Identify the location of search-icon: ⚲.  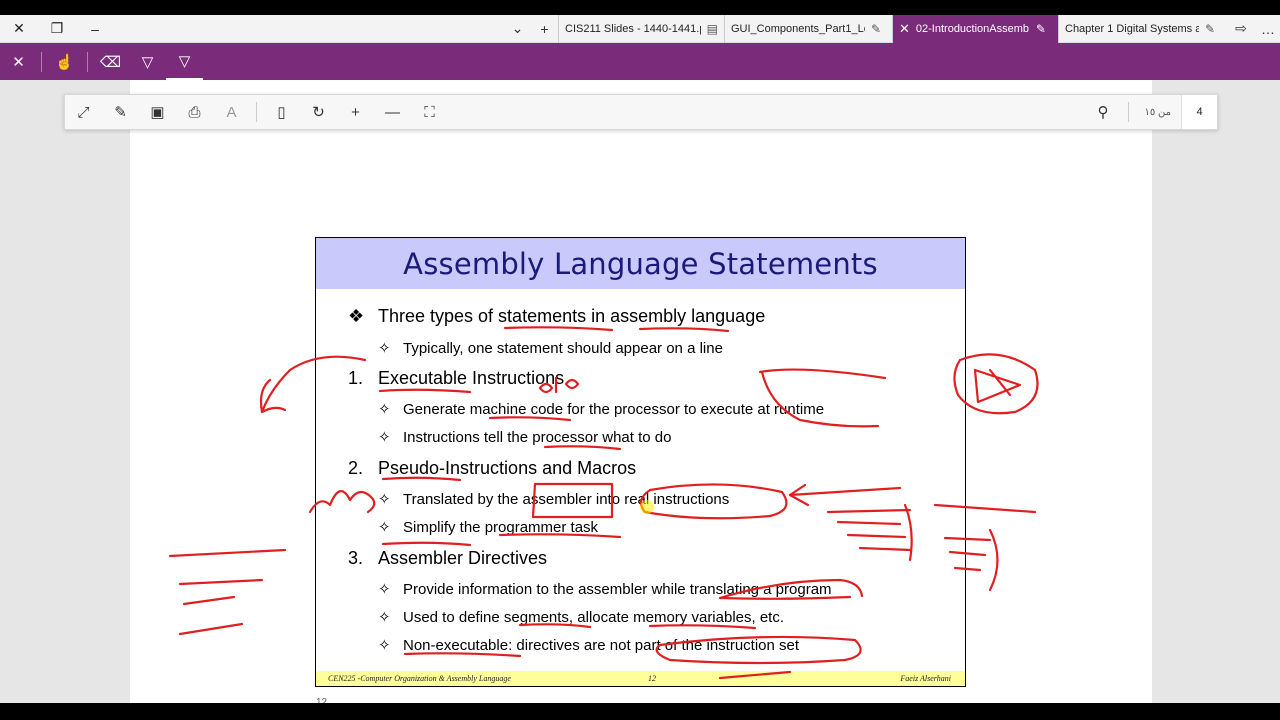
(1103, 112).